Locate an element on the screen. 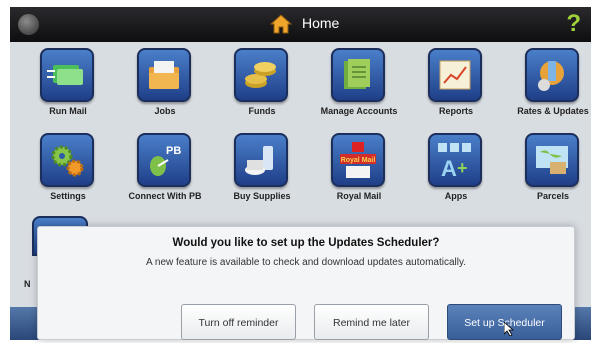  tile-royal-mail: Royal Mail Royal Mail is located at coordinates (359, 173).